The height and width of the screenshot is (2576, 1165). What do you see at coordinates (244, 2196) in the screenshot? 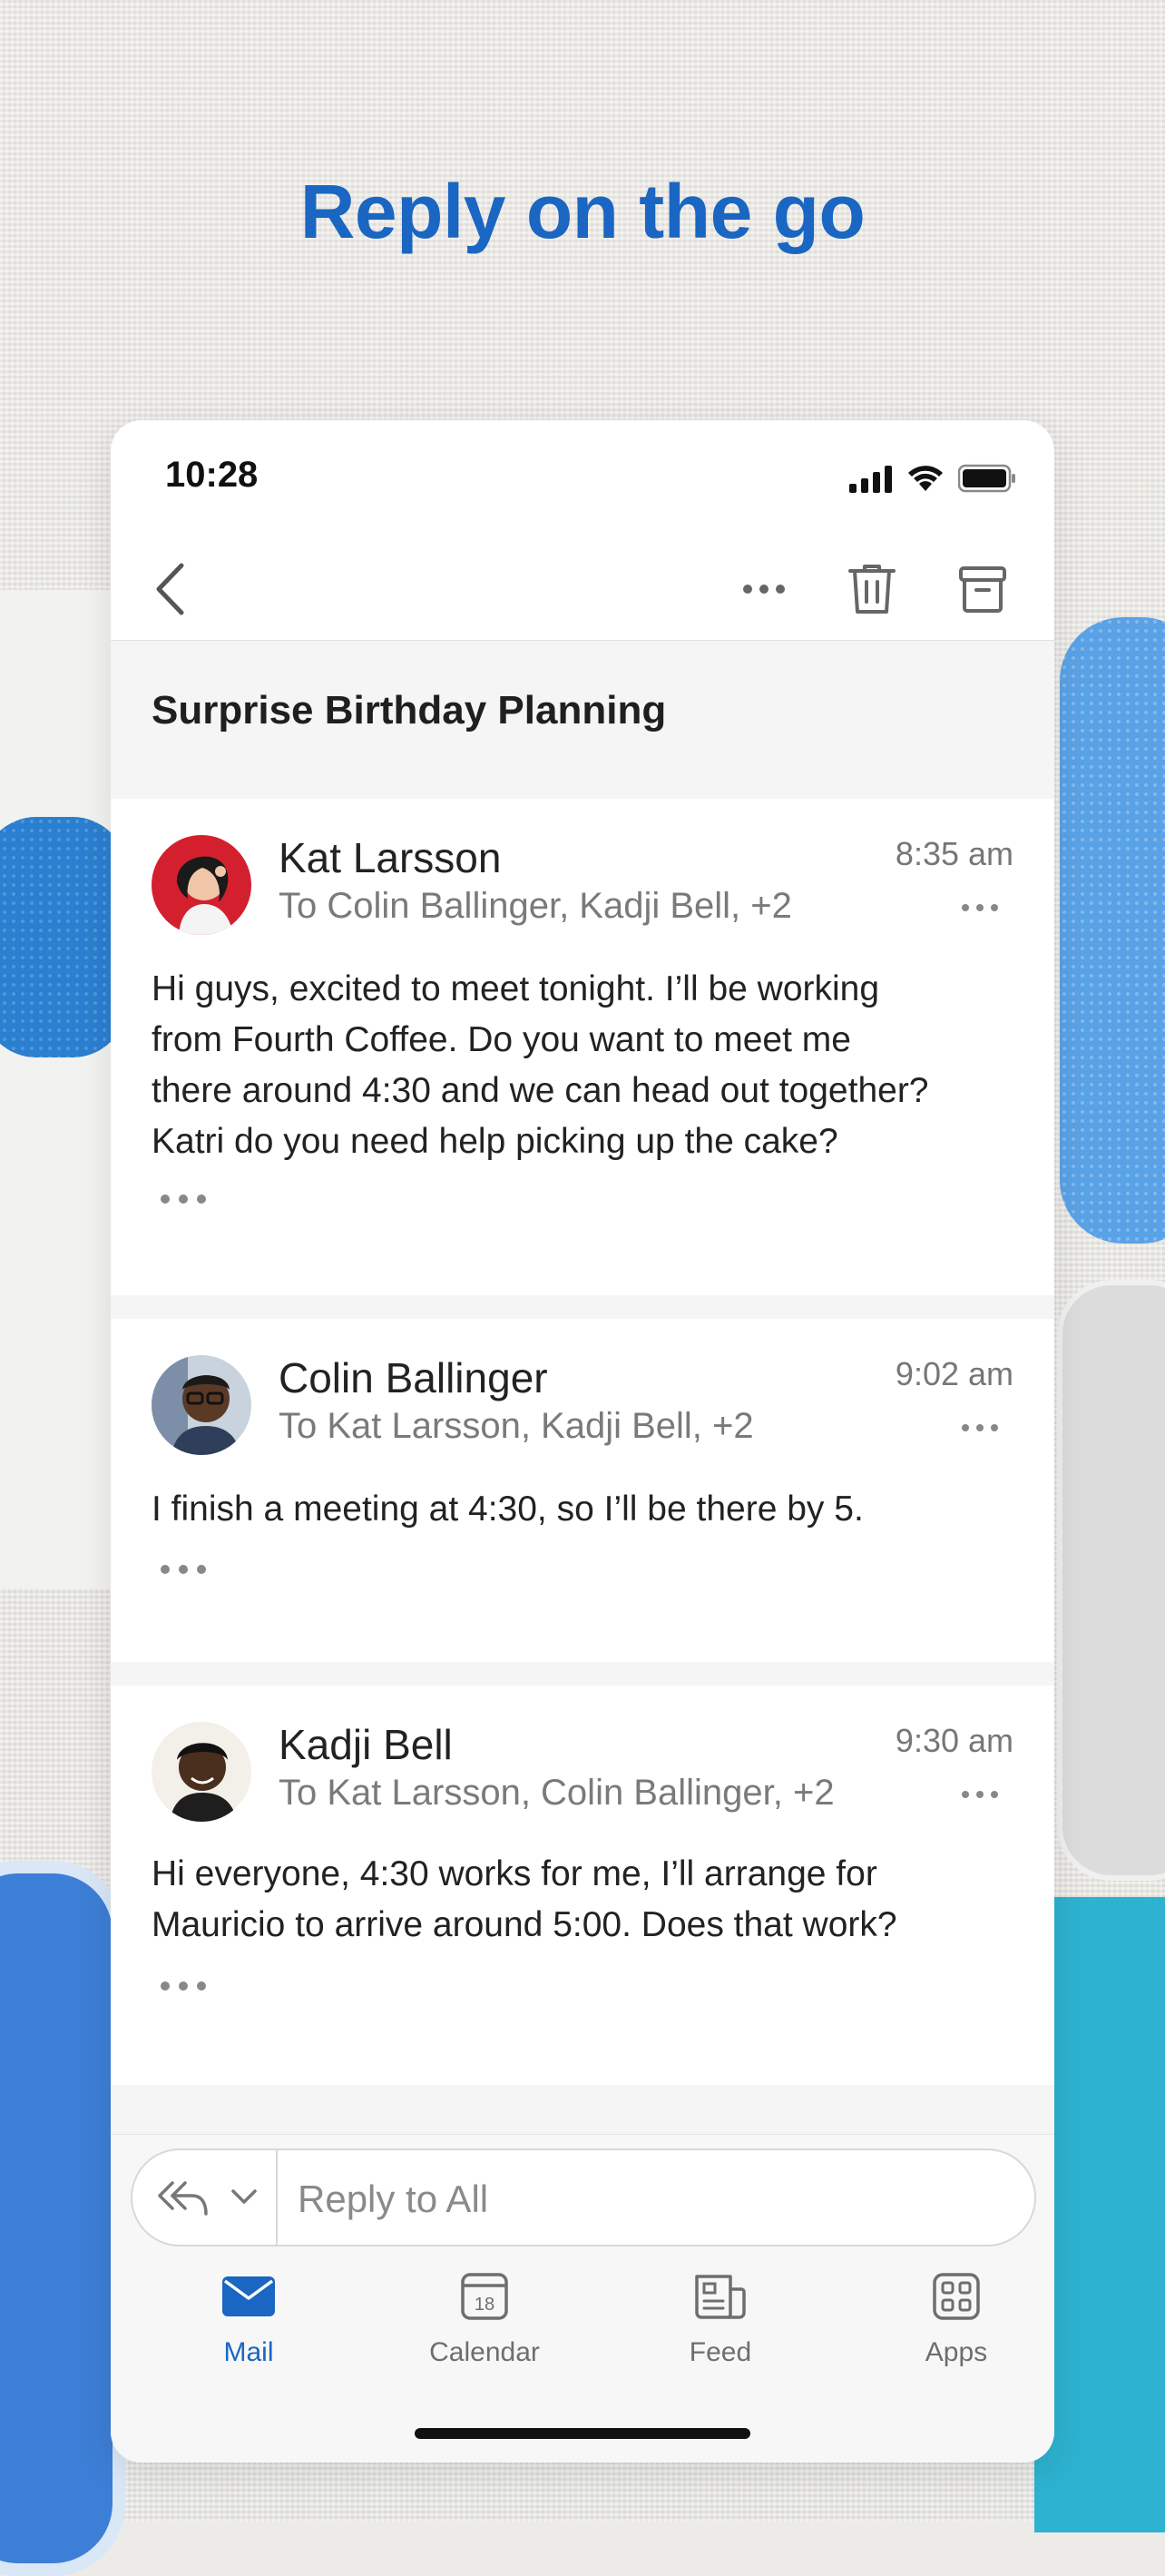
I see `chevron-down-icon` at bounding box center [244, 2196].